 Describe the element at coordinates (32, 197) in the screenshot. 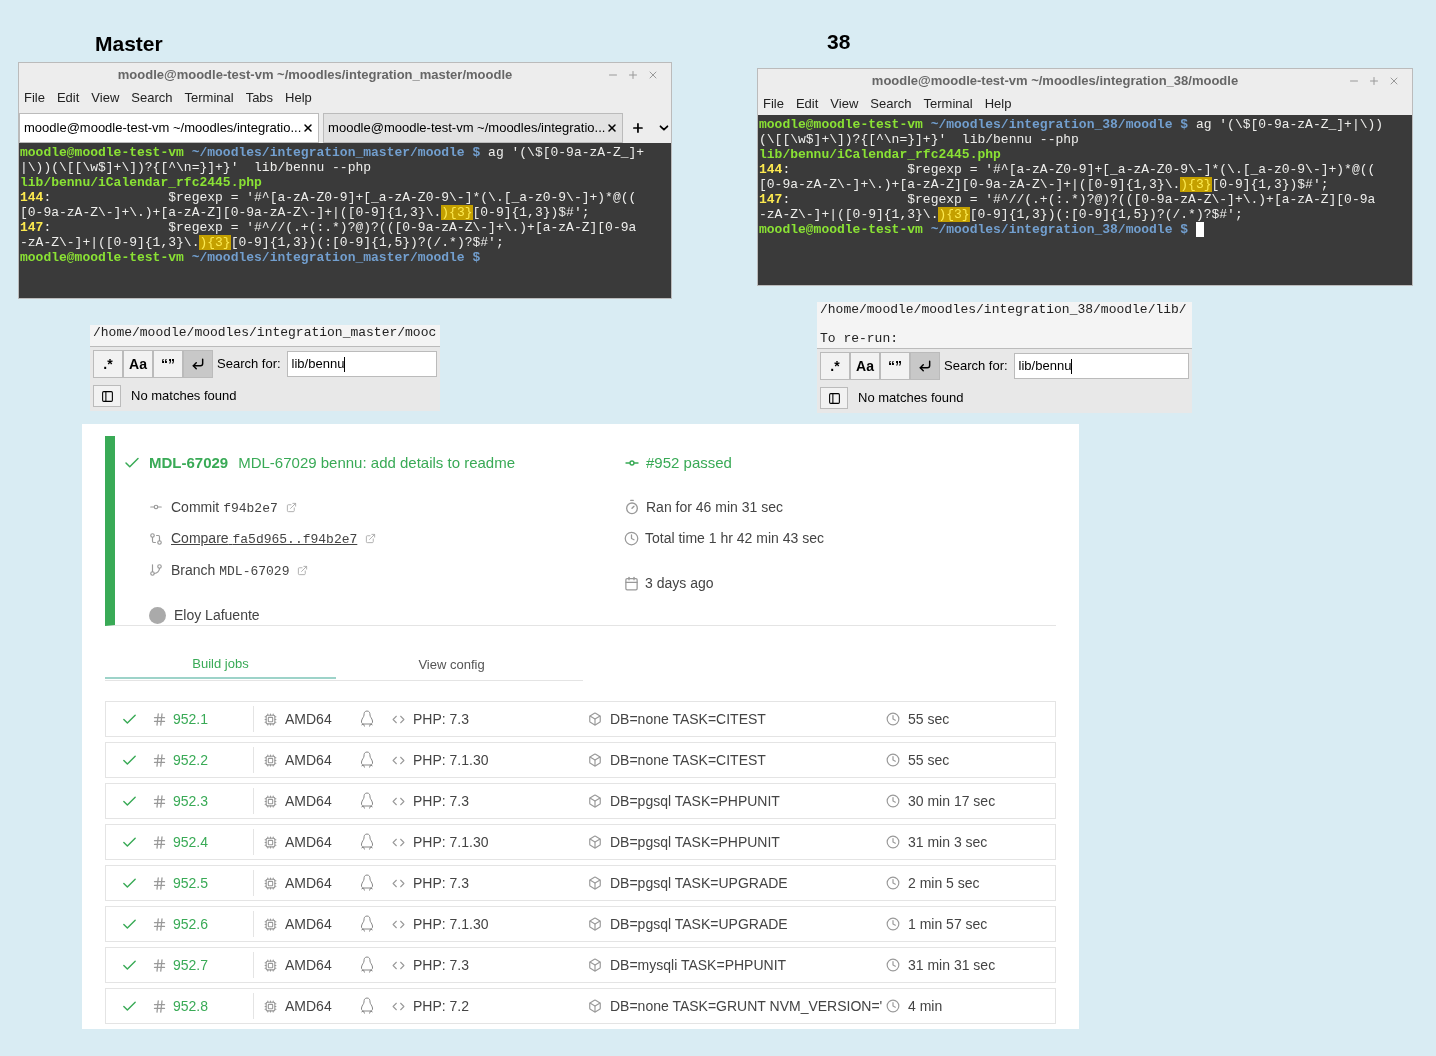

I see `terminal-text: 144` at that location.